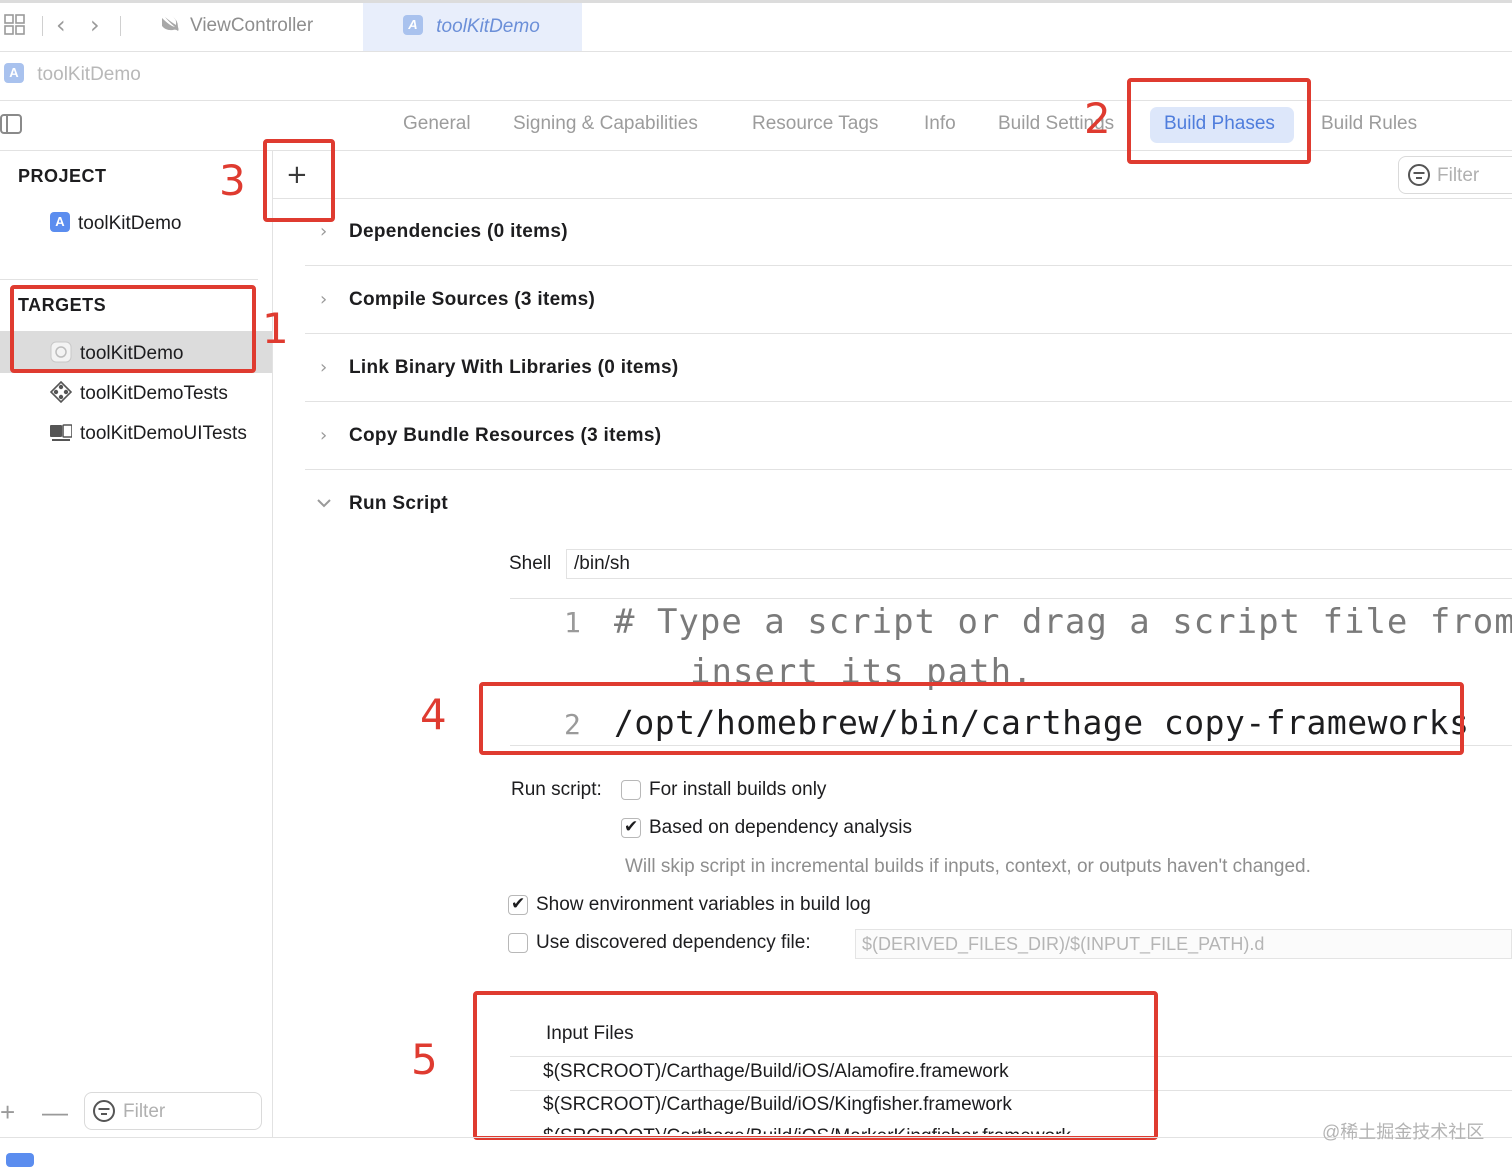 The width and height of the screenshot is (1512, 1170). I want to click on tab-toolkitdemo-label: toolKitDemo, so click(471, 26).